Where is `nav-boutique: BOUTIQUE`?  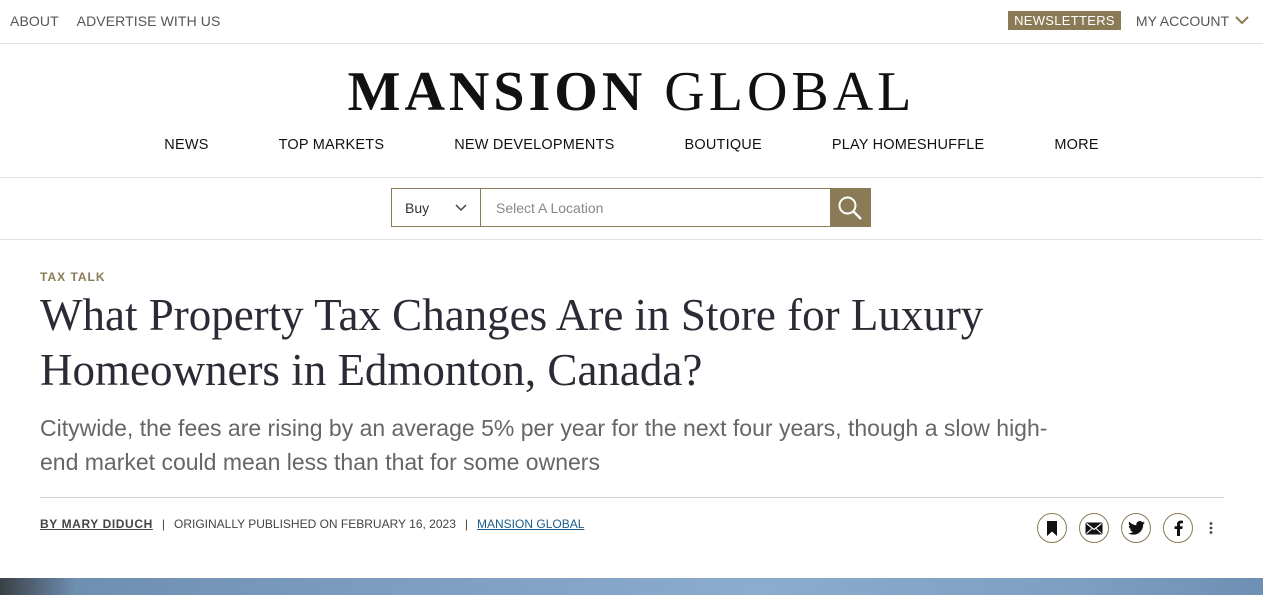 nav-boutique: BOUTIQUE is located at coordinates (723, 145).